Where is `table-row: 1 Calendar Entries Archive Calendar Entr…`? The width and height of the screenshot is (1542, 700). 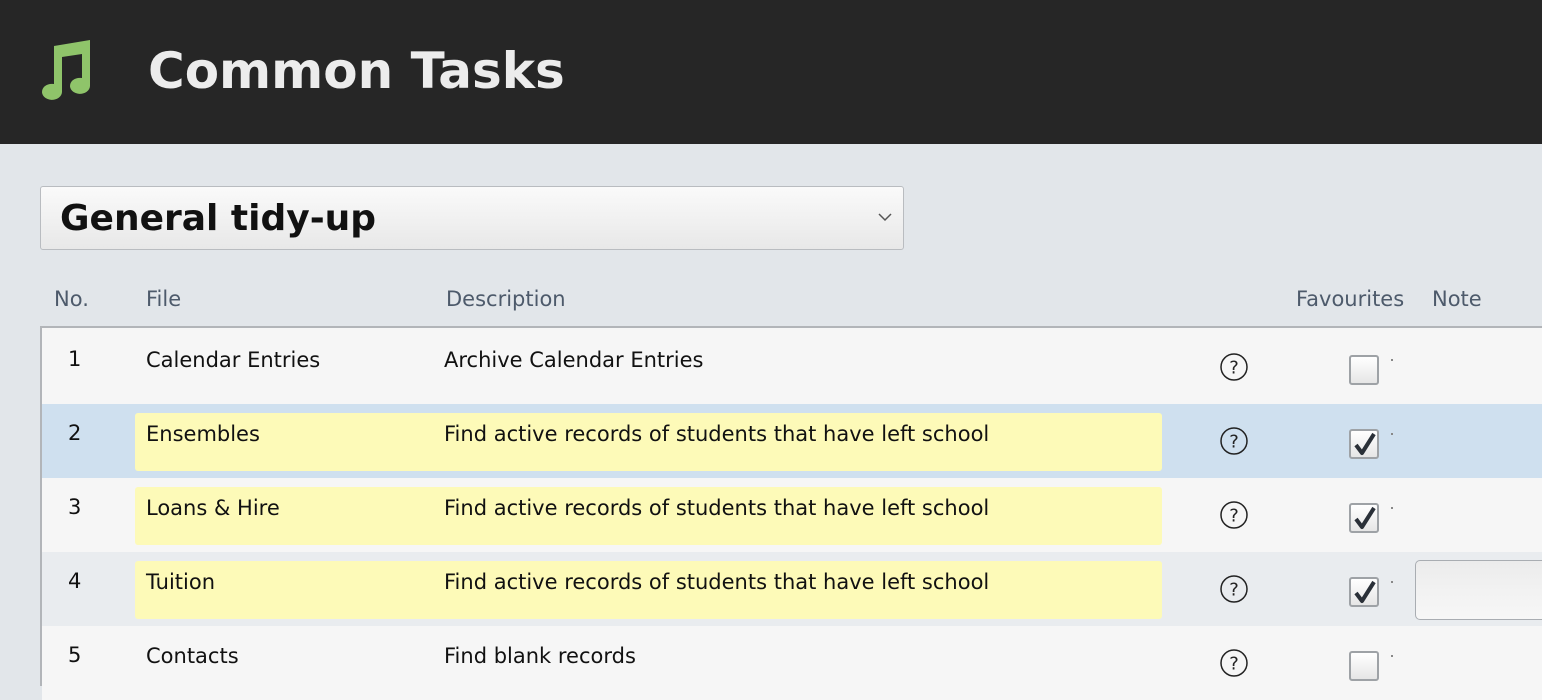 table-row: 1 Calendar Entries Archive Calendar Entr… is located at coordinates (792, 367).